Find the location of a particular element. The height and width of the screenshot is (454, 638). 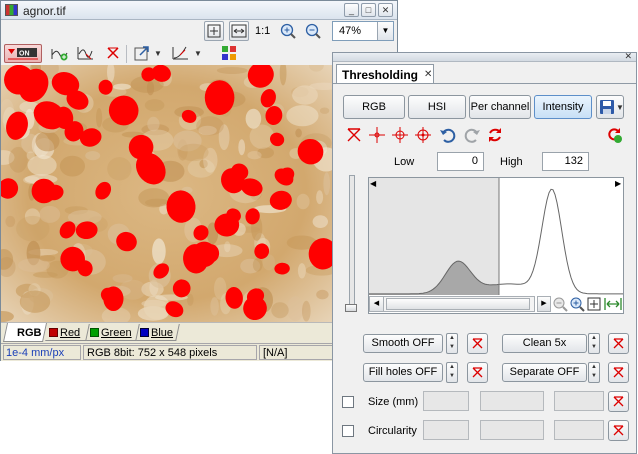

clear-overlay-button is located at coordinates (113, 53).